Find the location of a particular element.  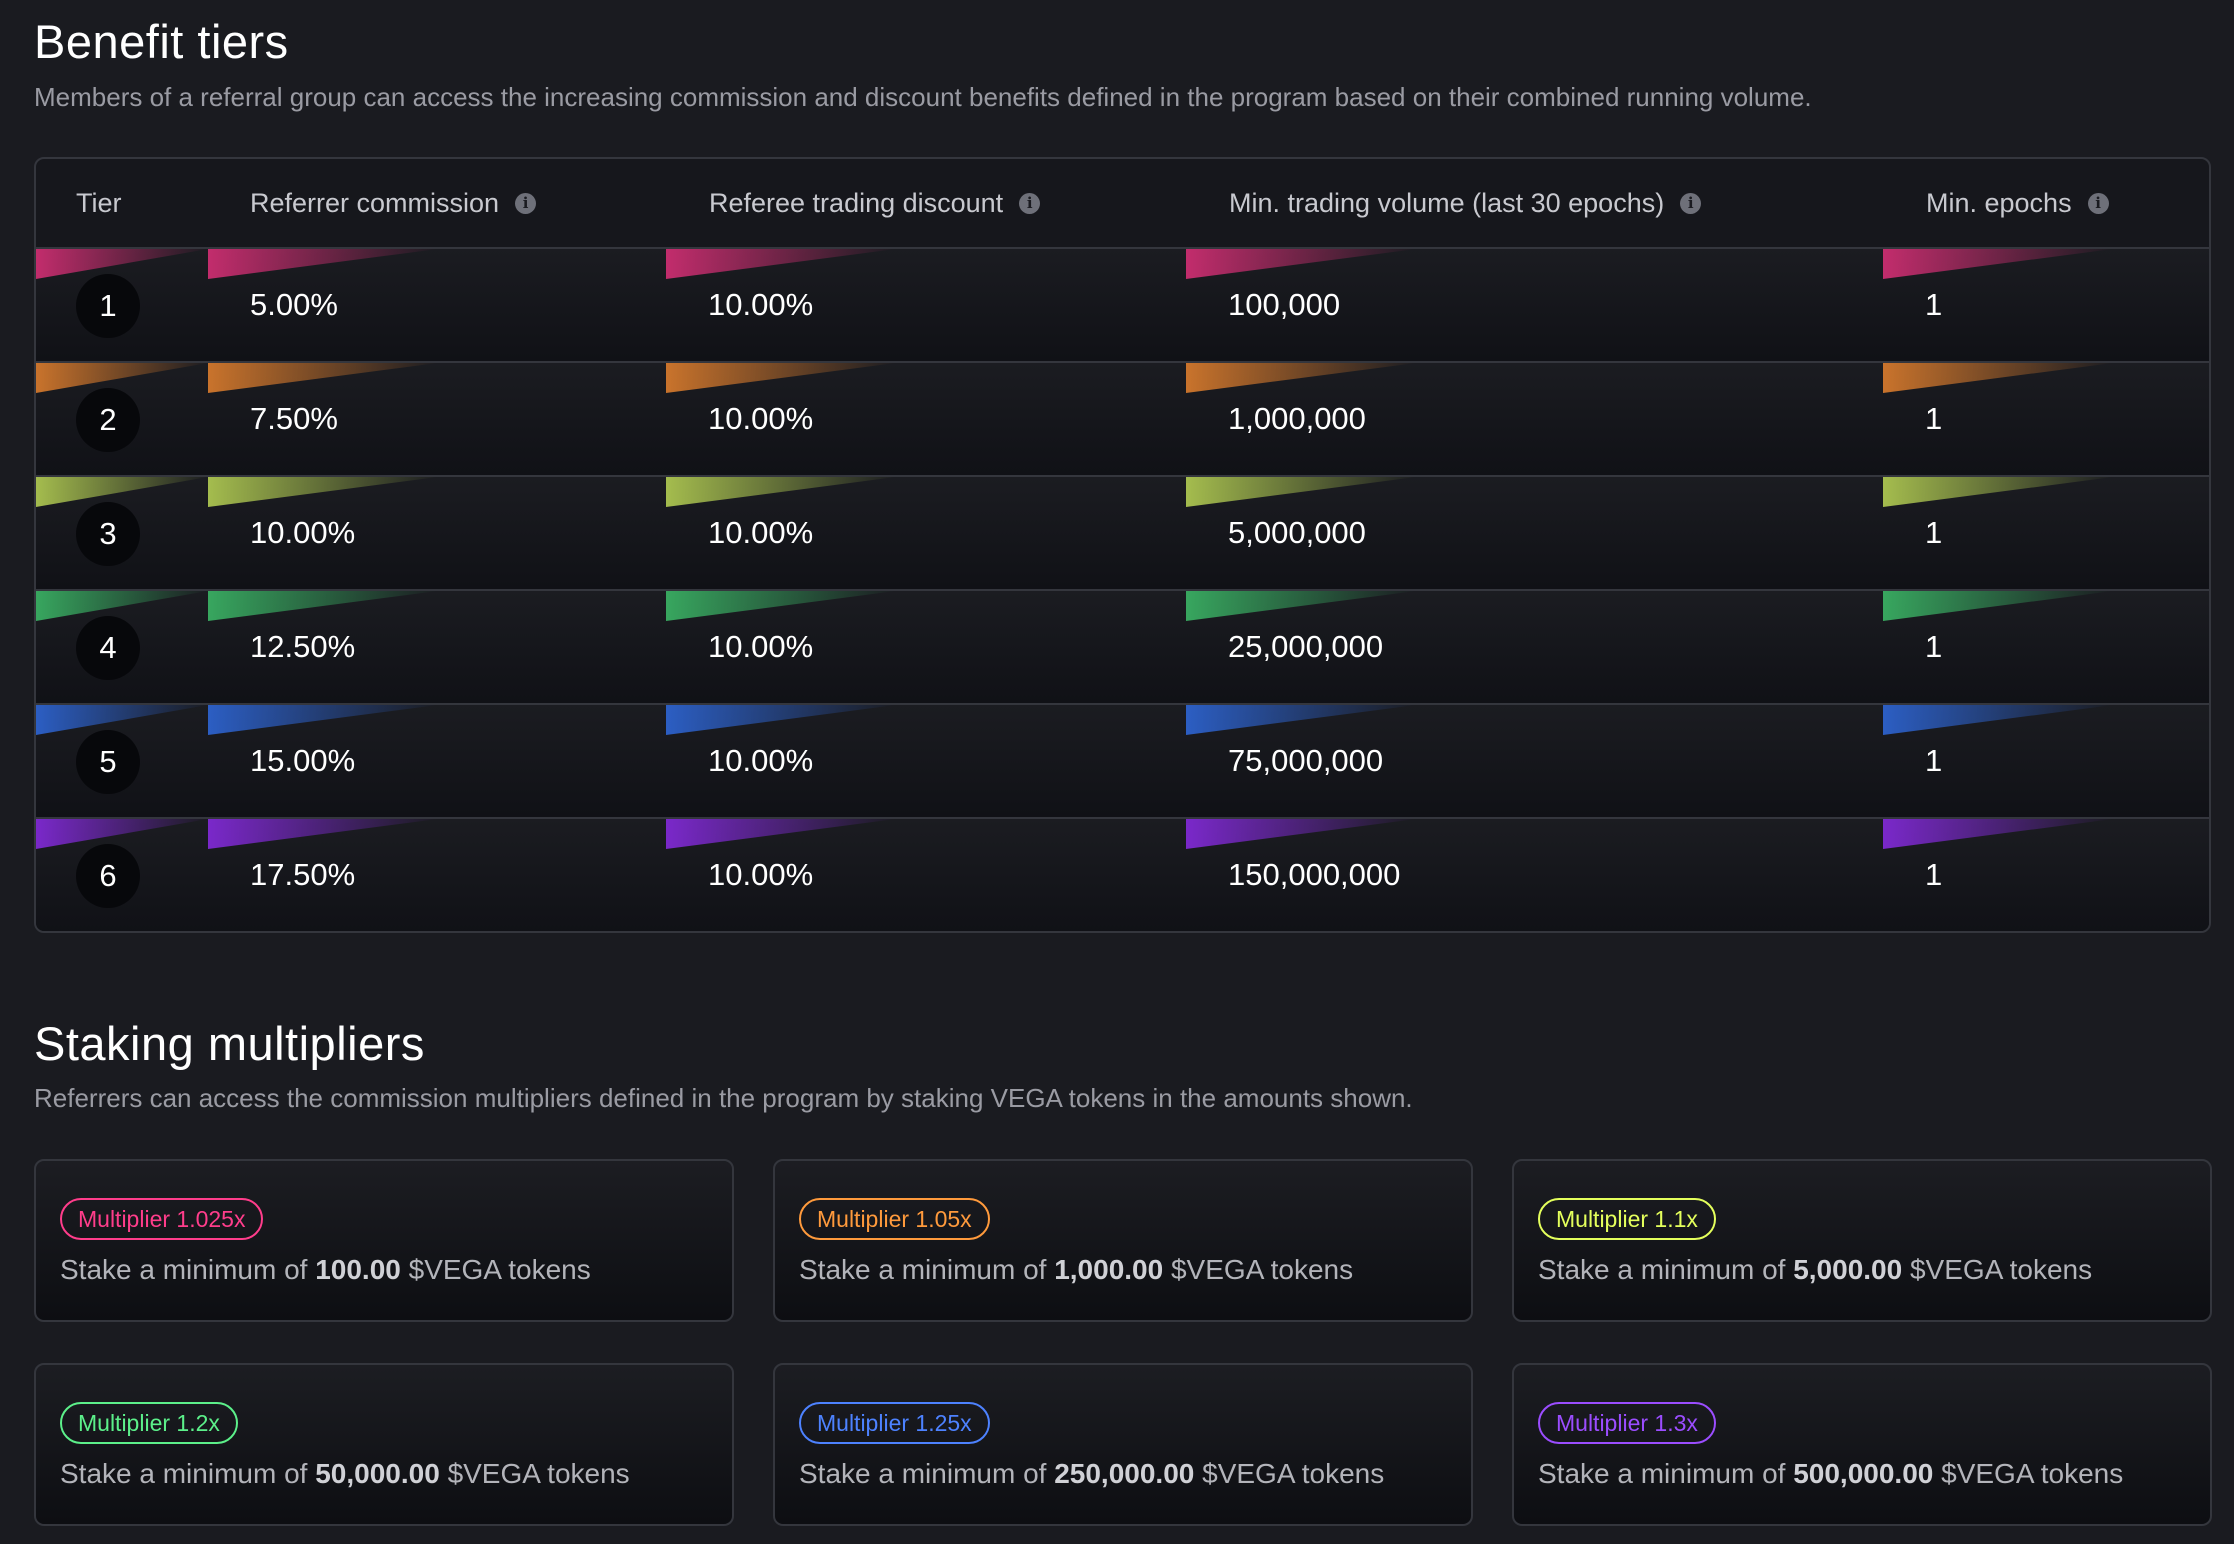

column-header-label: Tier is located at coordinates (99, 202).